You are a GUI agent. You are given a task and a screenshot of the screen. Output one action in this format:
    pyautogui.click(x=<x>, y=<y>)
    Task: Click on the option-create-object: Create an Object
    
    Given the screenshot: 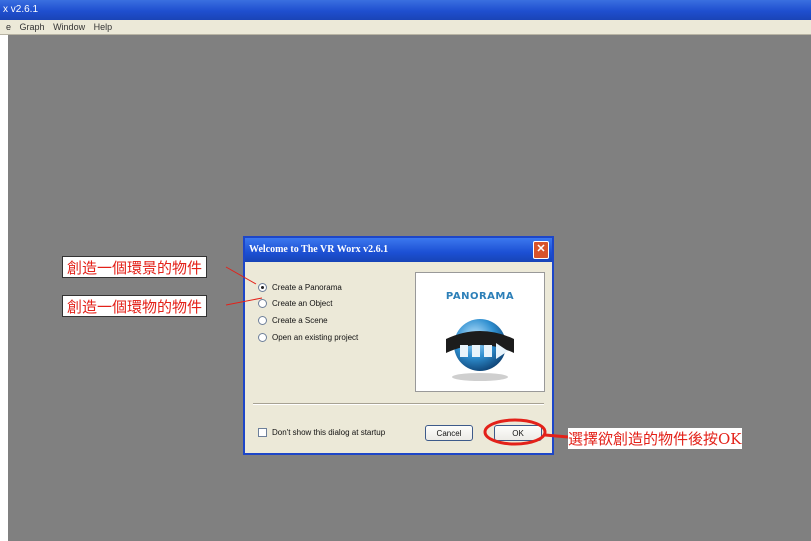 What is the action you would take?
    pyautogui.click(x=295, y=303)
    